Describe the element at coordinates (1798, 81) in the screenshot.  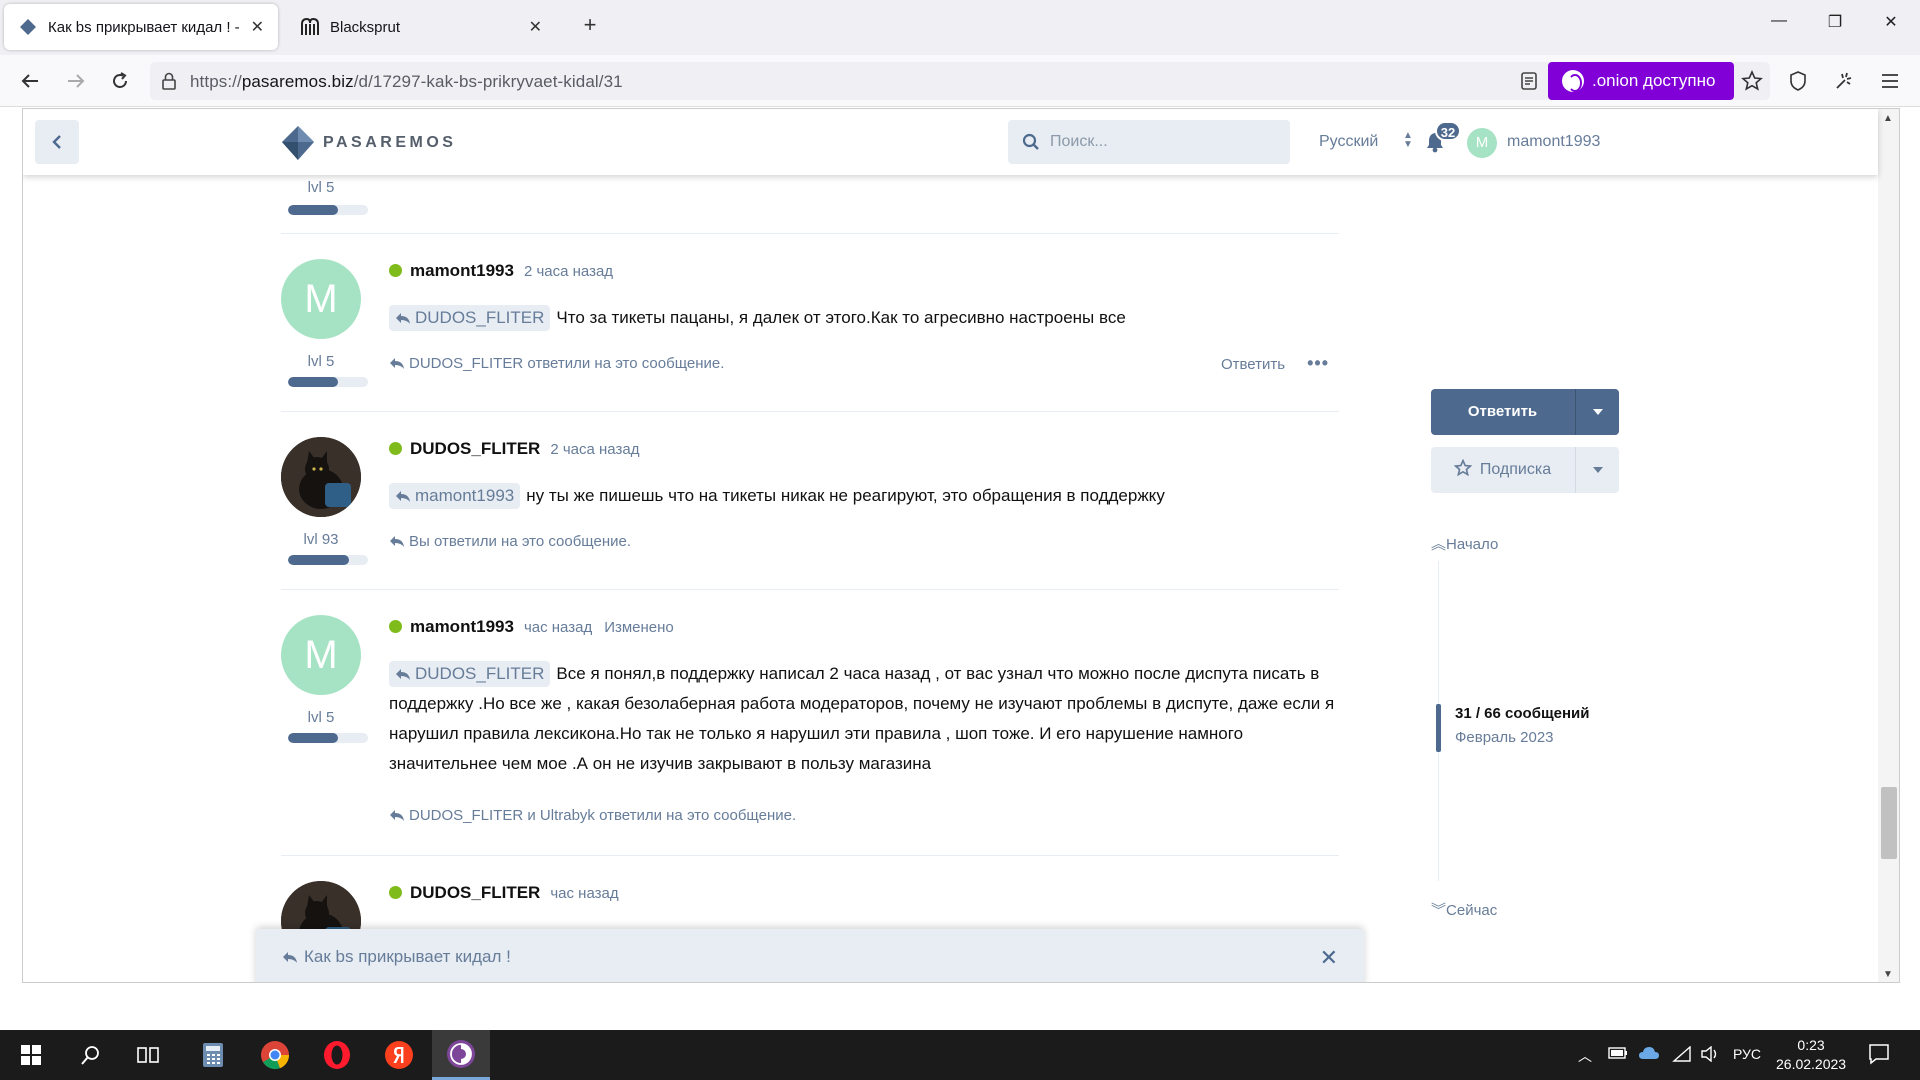
I see `shield-icon` at that location.